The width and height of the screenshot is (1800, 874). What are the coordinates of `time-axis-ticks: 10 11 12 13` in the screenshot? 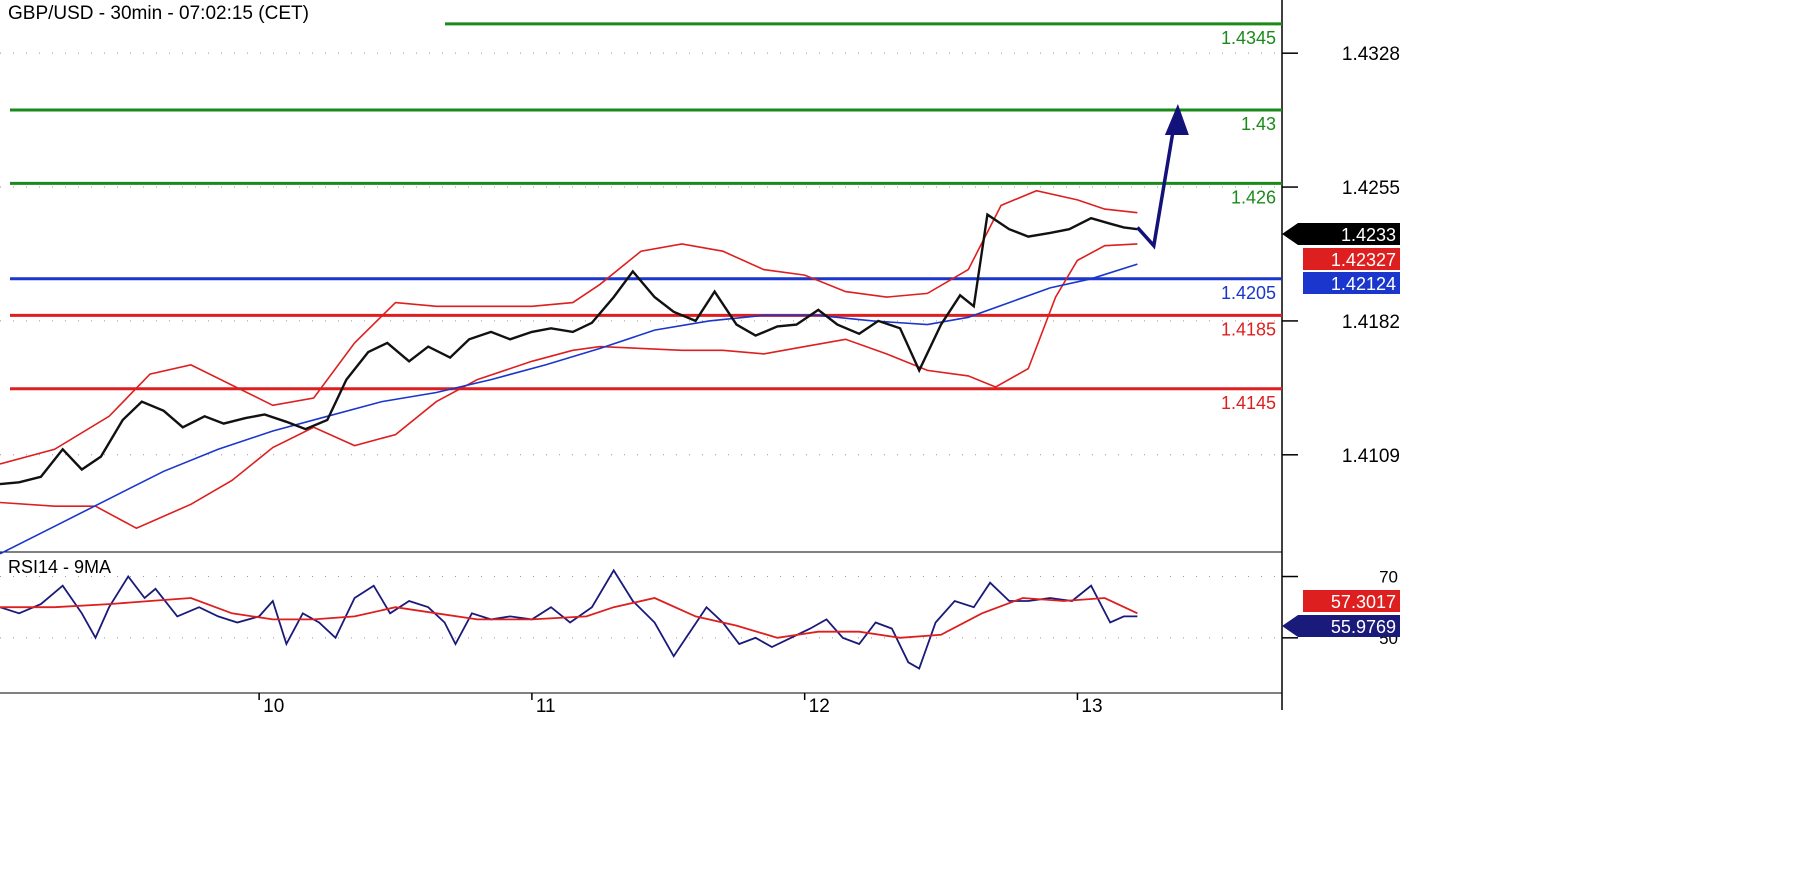 It's located at (680, 705).